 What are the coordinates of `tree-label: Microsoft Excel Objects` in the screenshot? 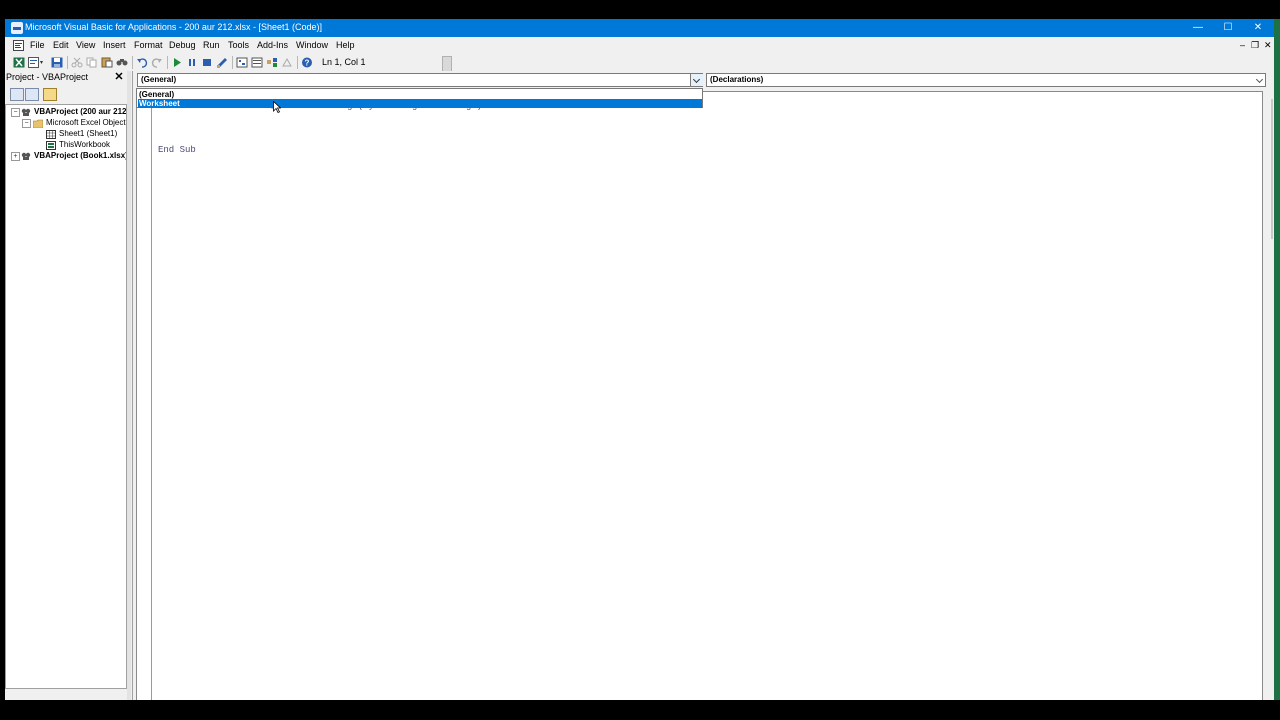 It's located at (86, 122).